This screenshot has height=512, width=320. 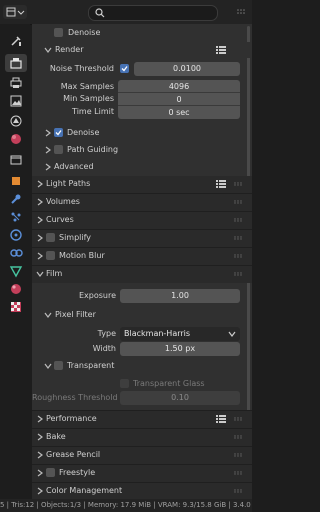 I want to click on noise-threshold-checkbox, so click(x=124, y=68).